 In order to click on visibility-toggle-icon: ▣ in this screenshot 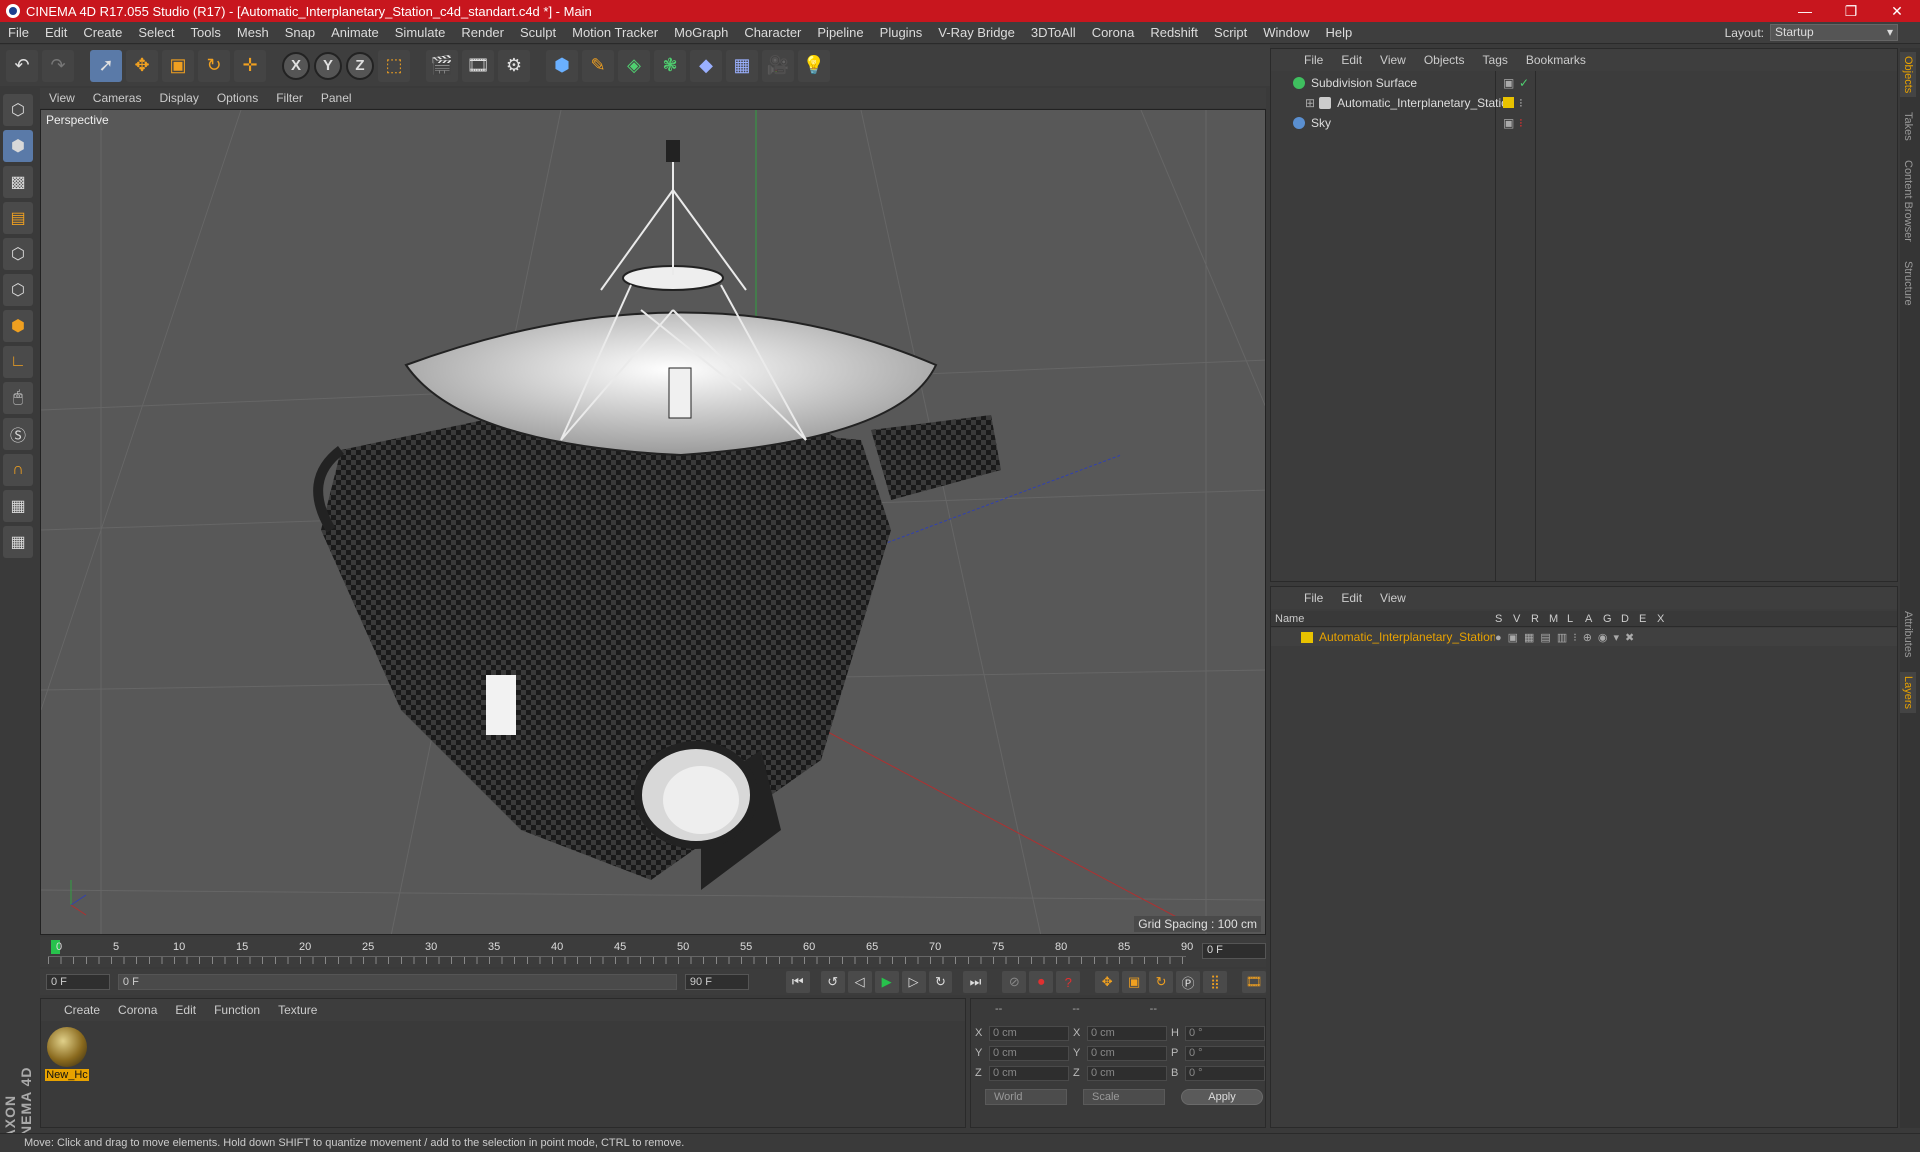, I will do `click(1508, 83)`.